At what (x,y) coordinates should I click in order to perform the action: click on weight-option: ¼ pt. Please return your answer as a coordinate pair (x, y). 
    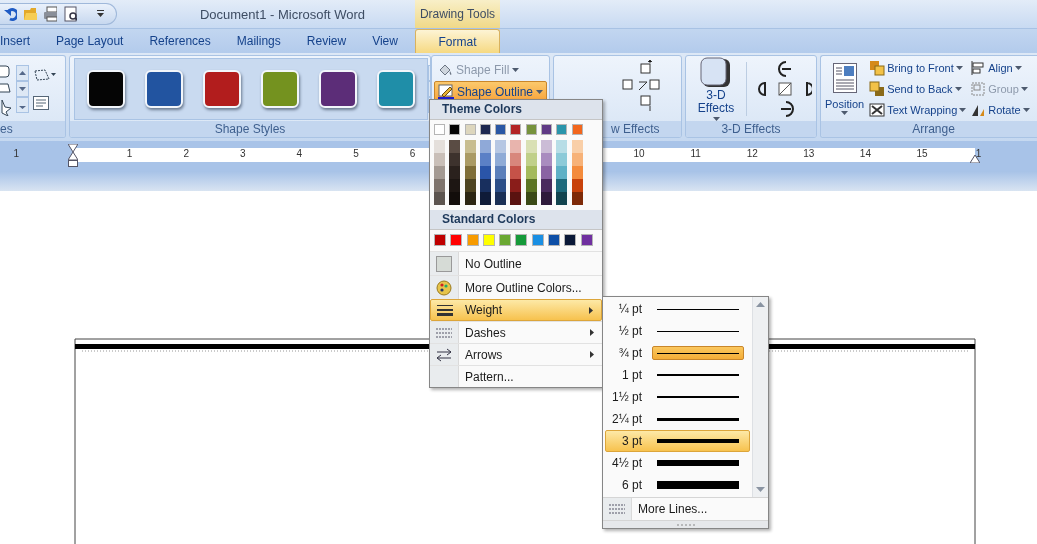
    Looking at the image, I should click on (677, 309).